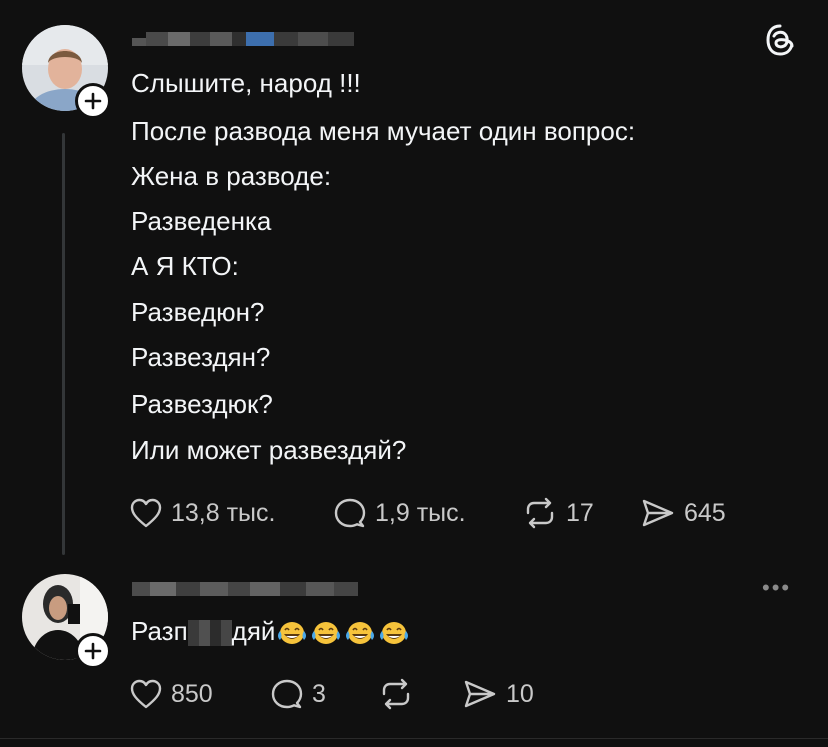 The width and height of the screenshot is (828, 747). Describe the element at coordinates (383, 131) in the screenshot. I see `post-text-line: После развода меня мучает один вопрос:` at that location.